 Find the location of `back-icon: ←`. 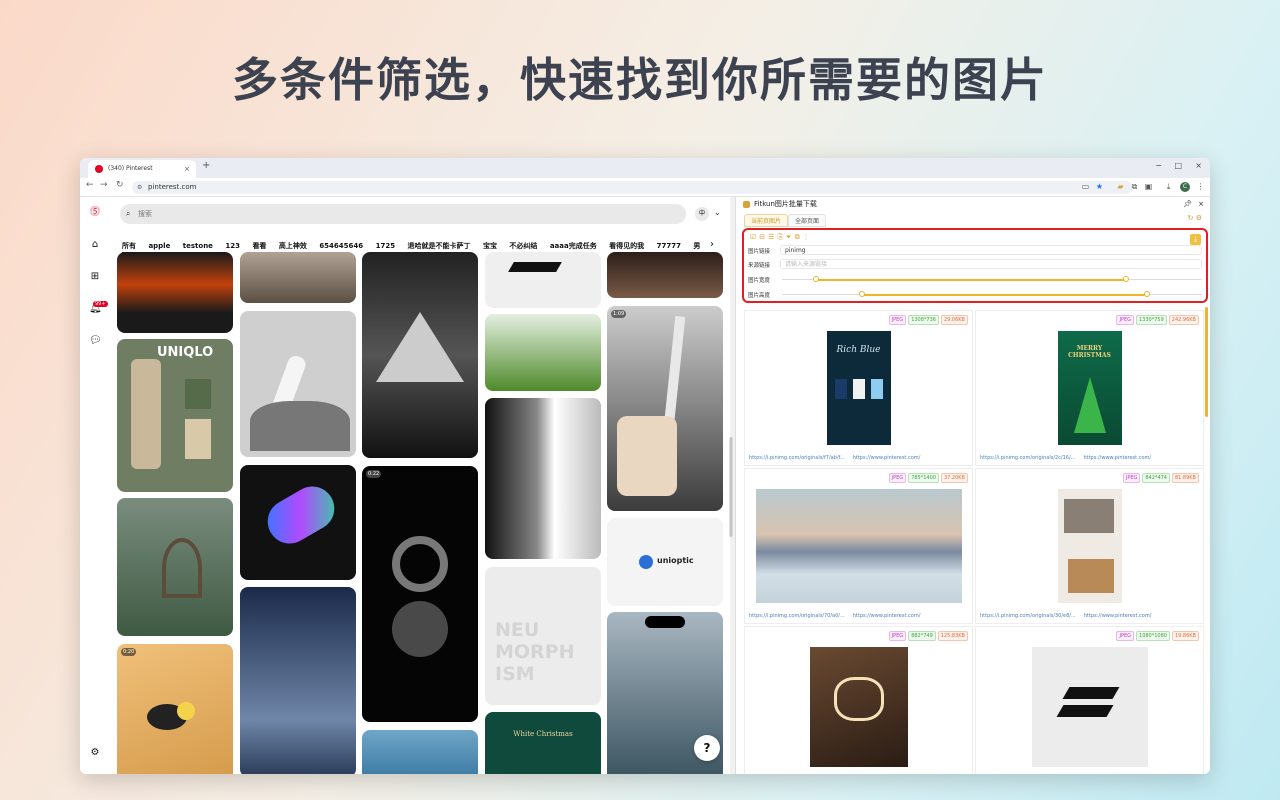

back-icon: ← is located at coordinates (90, 185).